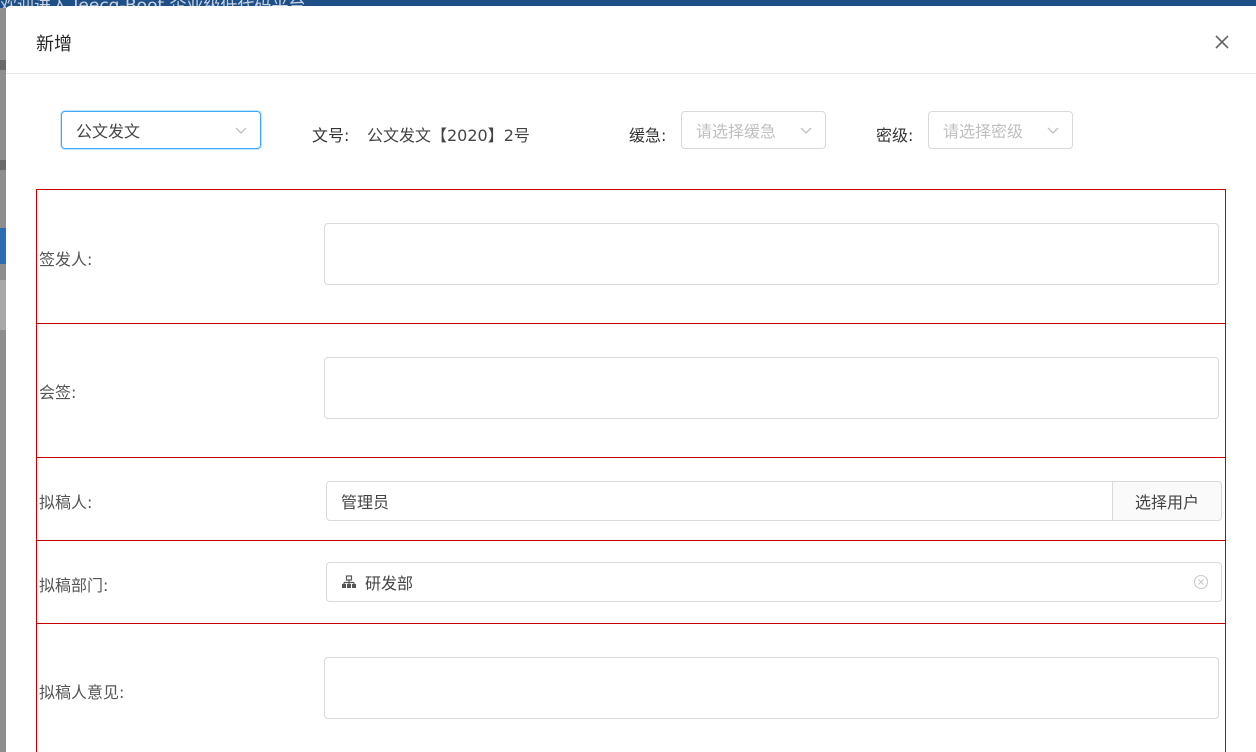 This screenshot has height=752, width=1256. Describe the element at coordinates (82, 692) in the screenshot. I see `opinion-label: 拟稿人意见:` at that location.